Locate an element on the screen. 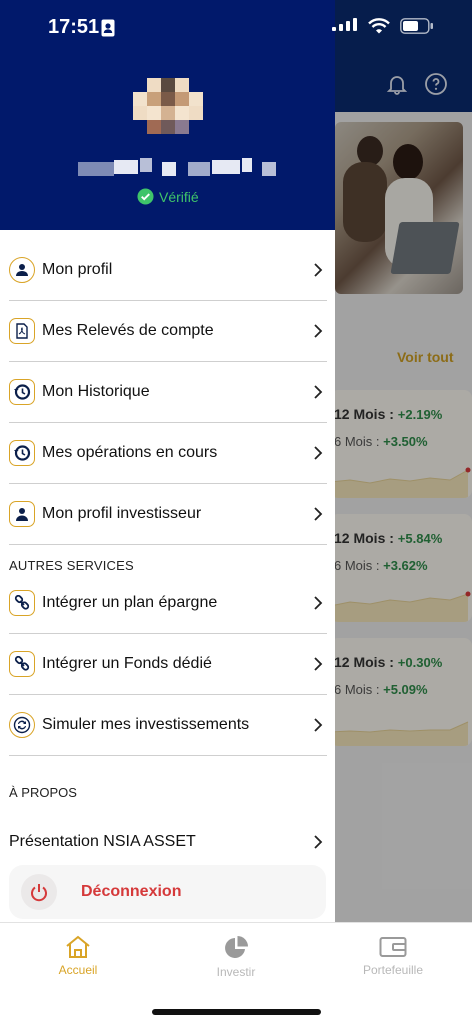  menu-item-operations-en-cours: Mes opérations en cours is located at coordinates (168, 453).